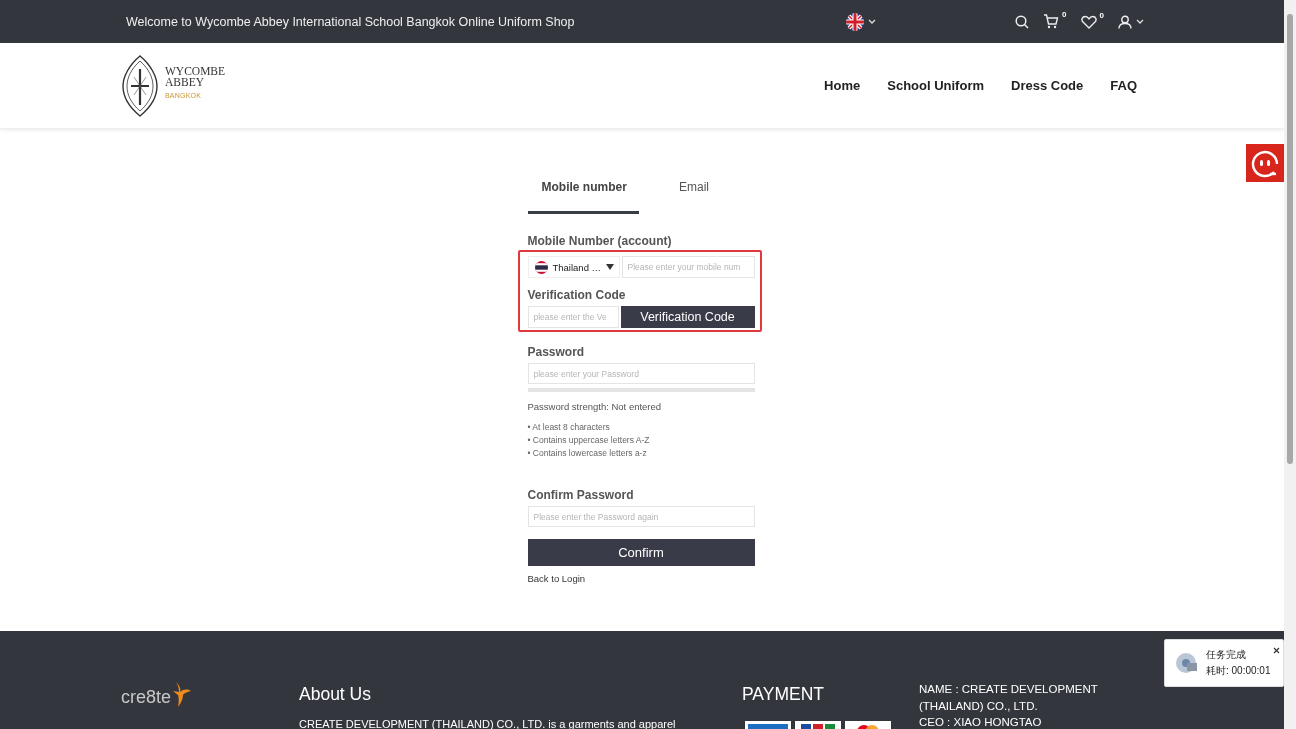 This screenshot has width=1296, height=729. Describe the element at coordinates (583, 192) in the screenshot. I see `tab: Mobile number` at that location.